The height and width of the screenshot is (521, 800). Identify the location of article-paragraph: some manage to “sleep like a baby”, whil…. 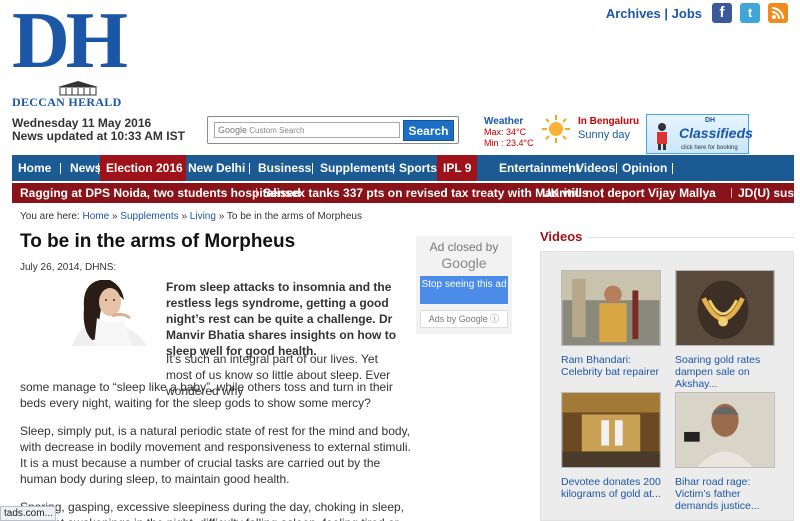
(206, 395).